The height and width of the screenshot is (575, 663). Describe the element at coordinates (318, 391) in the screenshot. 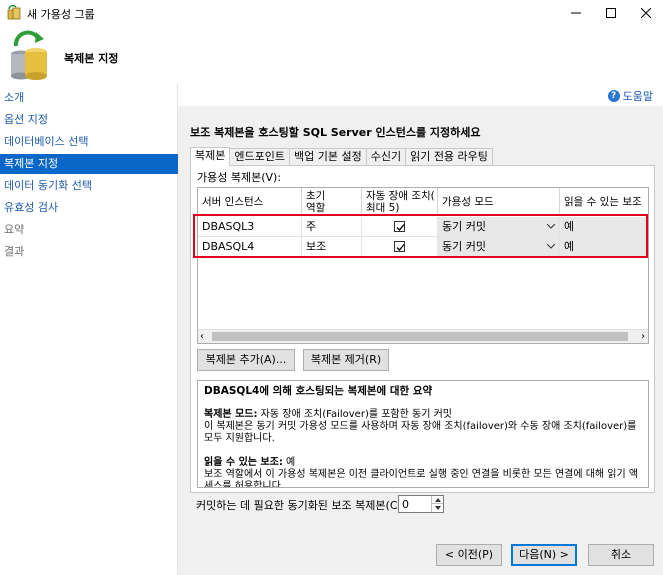

I see `summary-title: DBASQL4에 의해 호스팅되는 복제본에 대한 요약` at that location.